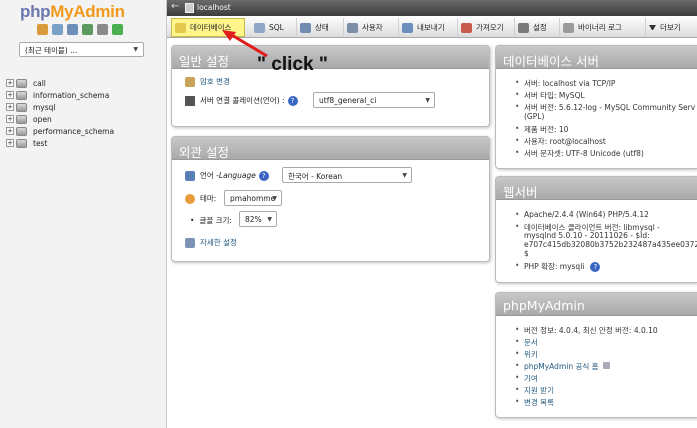 This screenshot has width=697, height=428. Describe the element at coordinates (71, 95) in the screenshot. I see `db-name: information_schema` at that location.